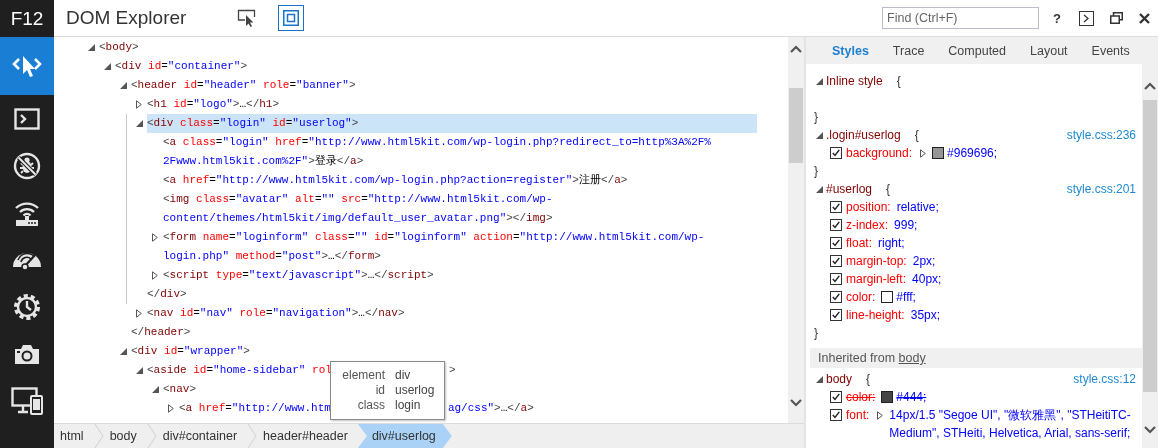 Image resolution: width=1158 pixels, height=448 pixels. I want to click on code-line: 2Fwww.html5kit.com%2F">登录</a>, so click(263, 161).